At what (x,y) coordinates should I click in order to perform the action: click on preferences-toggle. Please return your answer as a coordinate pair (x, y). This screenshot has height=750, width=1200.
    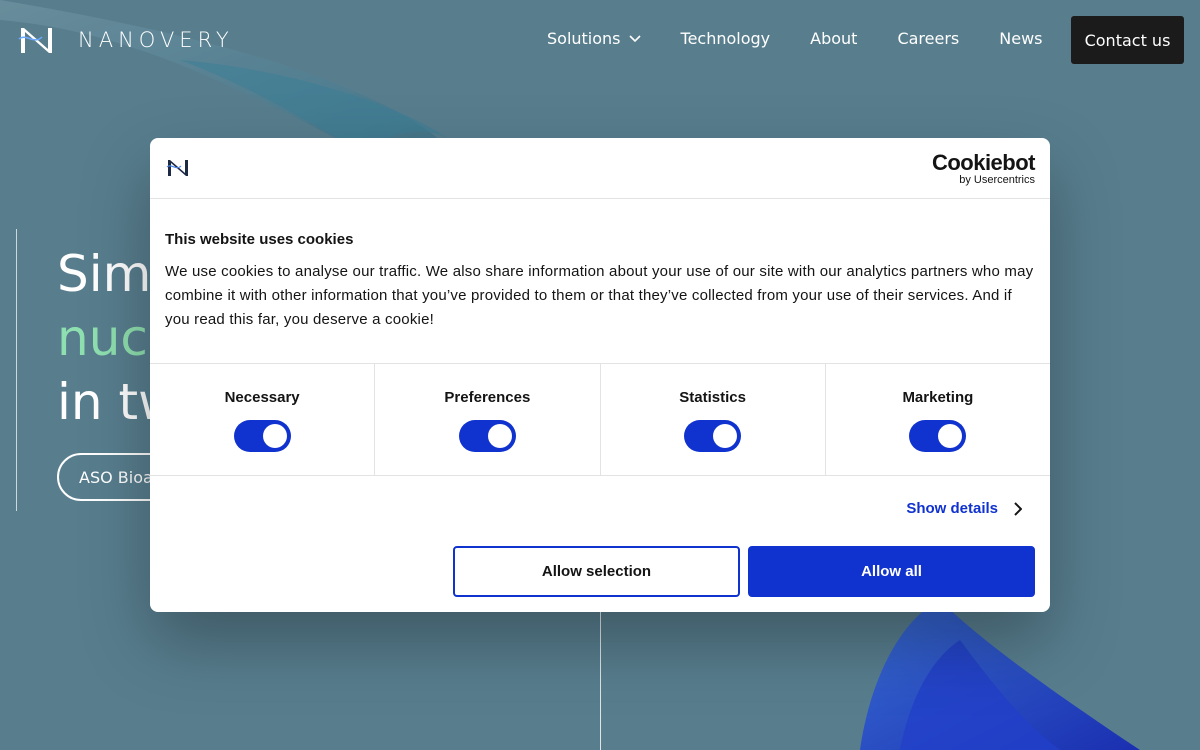
    Looking at the image, I should click on (487, 436).